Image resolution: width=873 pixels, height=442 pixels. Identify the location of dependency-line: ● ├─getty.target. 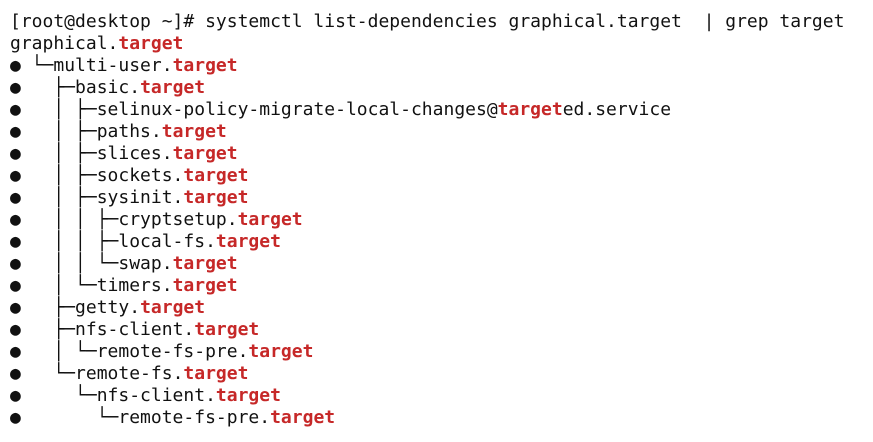
(440, 308).